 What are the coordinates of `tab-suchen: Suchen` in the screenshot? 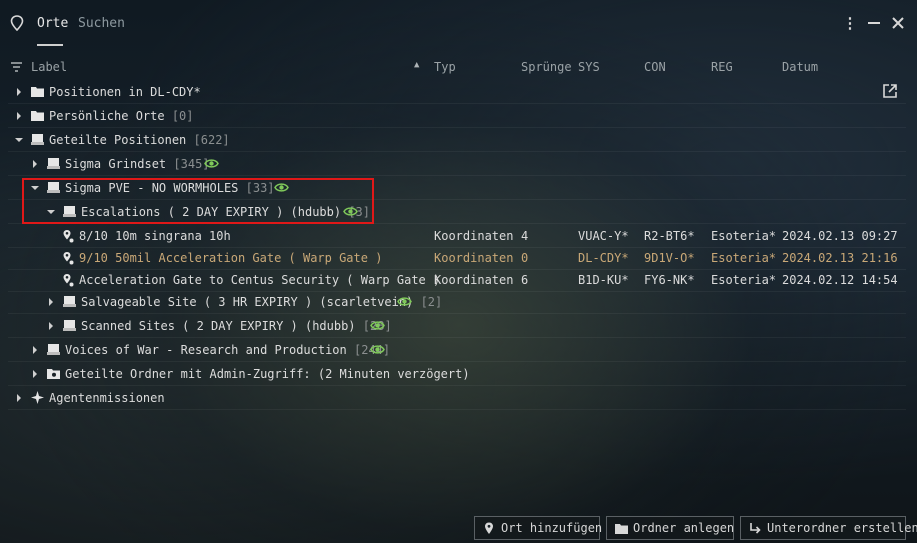 It's located at (101, 23).